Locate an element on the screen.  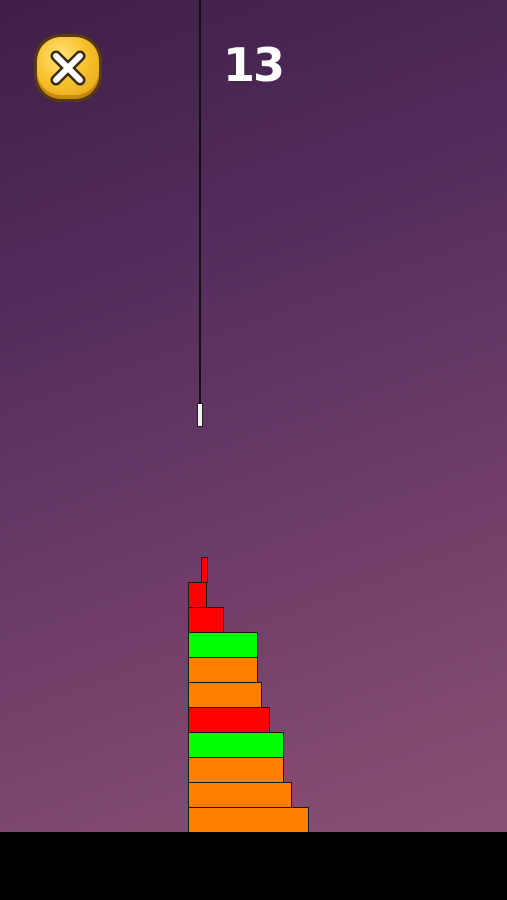
ground is located at coordinates (253, 866).